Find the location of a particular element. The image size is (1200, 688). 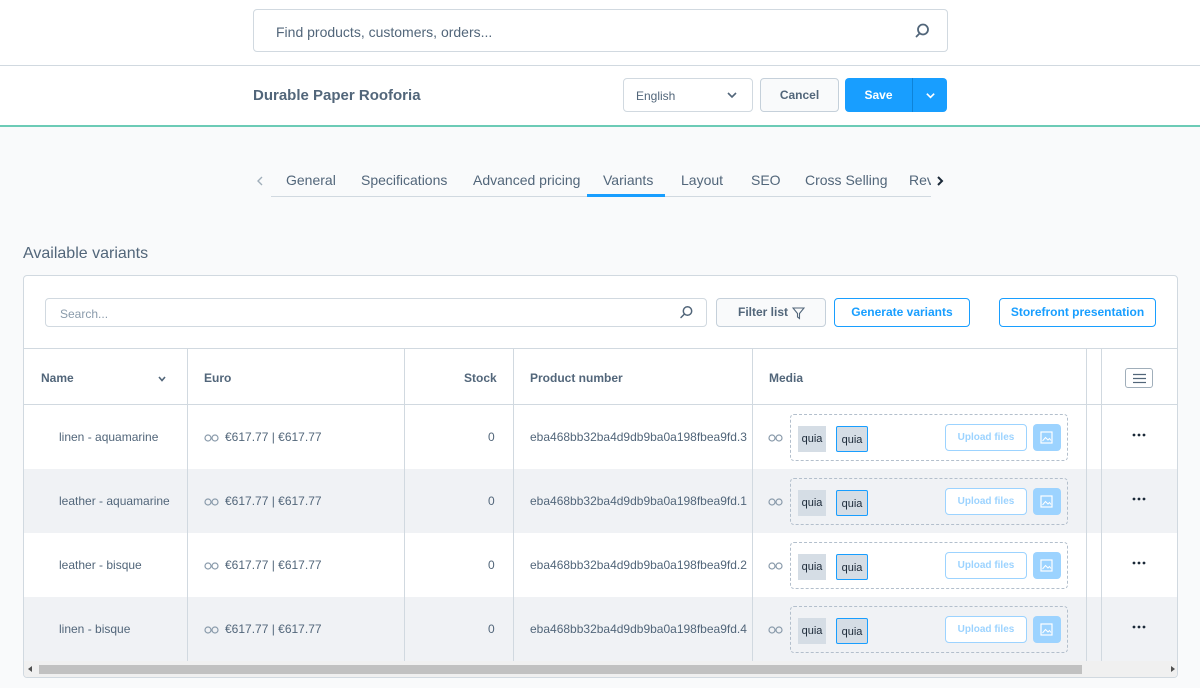

variant-product-number: eba468bb32ba4d9db9ba0a198fbea9fd.3 is located at coordinates (638, 437).